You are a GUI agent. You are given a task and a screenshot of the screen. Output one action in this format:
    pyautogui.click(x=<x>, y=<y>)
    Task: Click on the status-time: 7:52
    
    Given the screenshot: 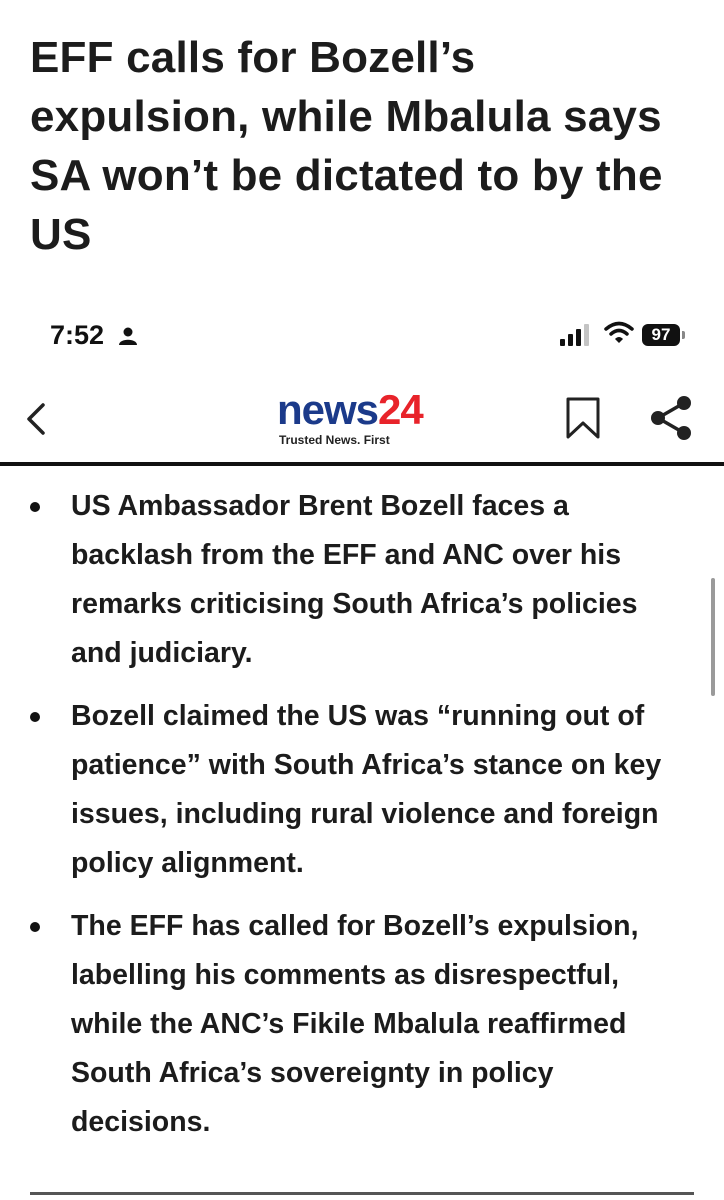 What is the action you would take?
    pyautogui.click(x=77, y=335)
    